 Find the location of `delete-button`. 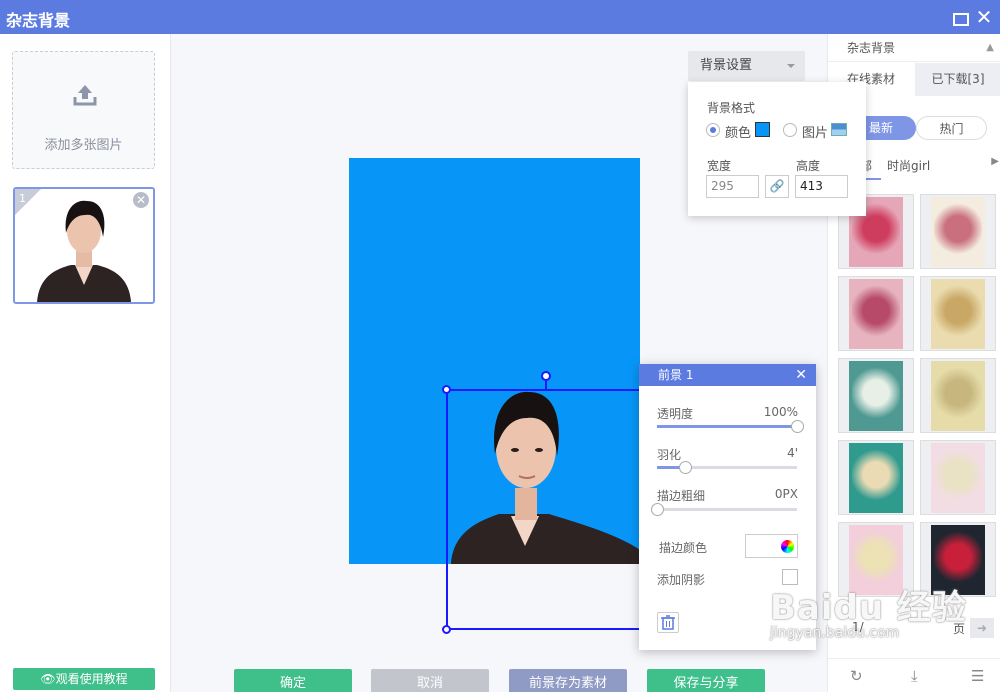

delete-button is located at coordinates (668, 622).